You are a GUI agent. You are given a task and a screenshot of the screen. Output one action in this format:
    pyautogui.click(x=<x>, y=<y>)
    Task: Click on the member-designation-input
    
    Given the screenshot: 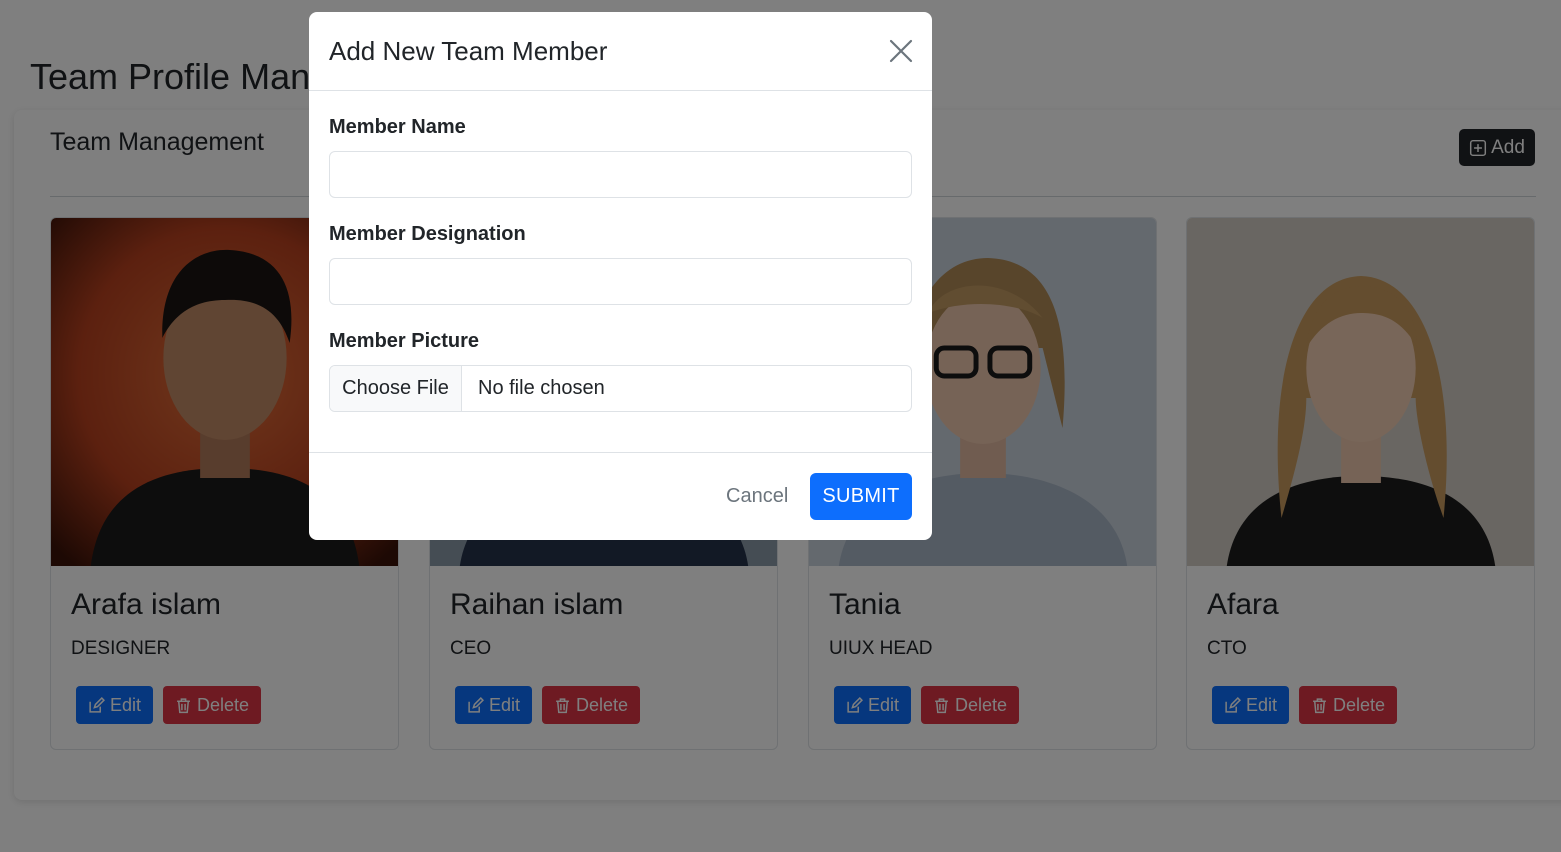 What is the action you would take?
    pyautogui.click(x=620, y=281)
    